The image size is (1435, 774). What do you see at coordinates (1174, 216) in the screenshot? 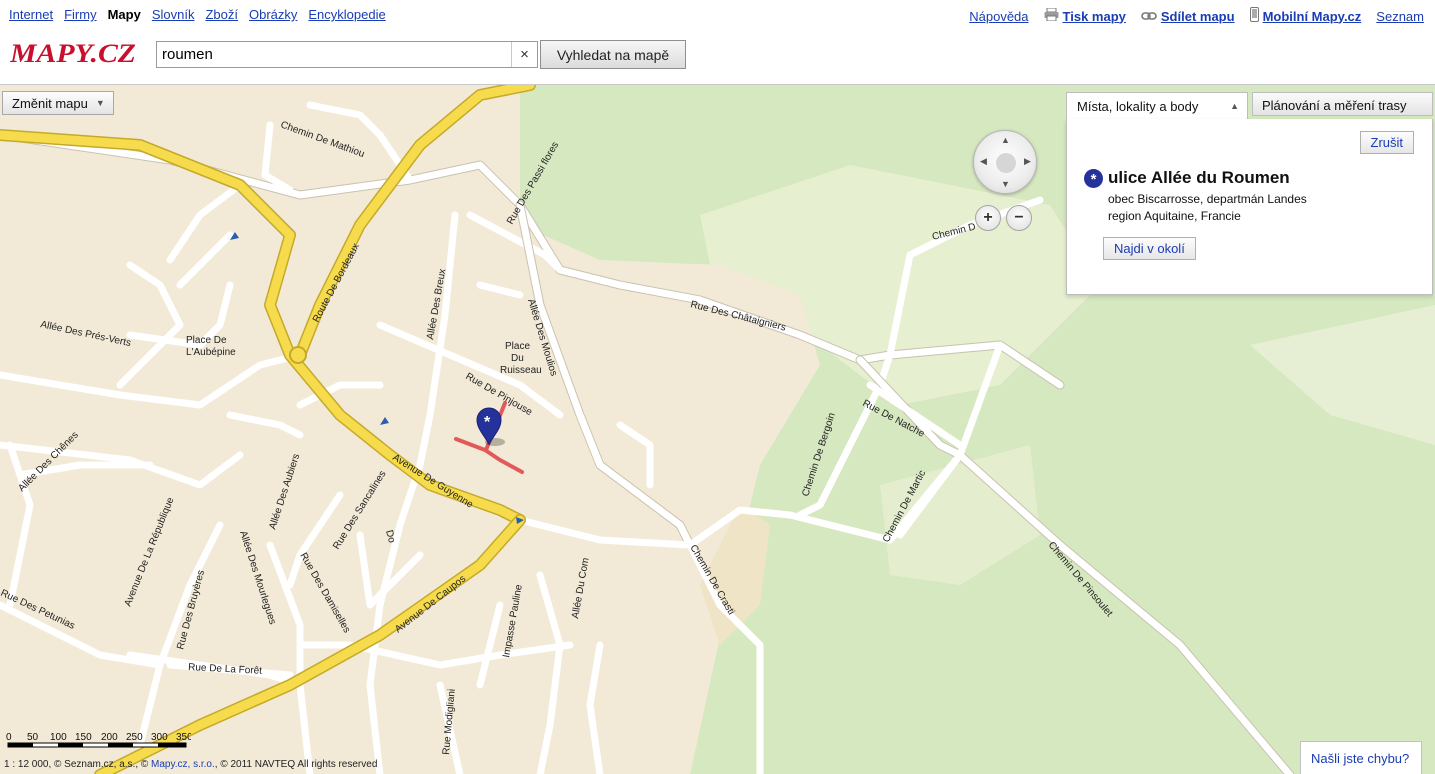
I see `result-region: region Aquitaine, Francie` at bounding box center [1174, 216].